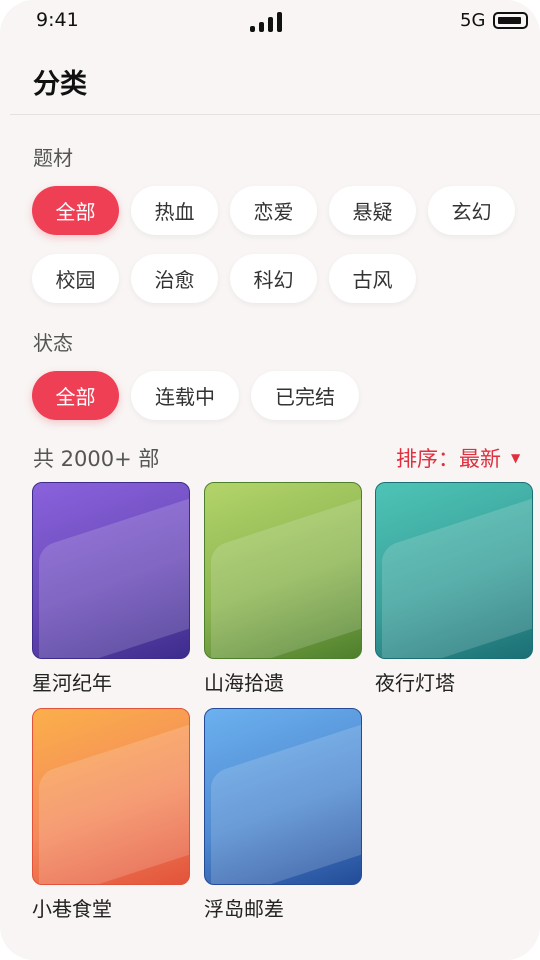 This screenshot has height=960, width=540. I want to click on genre-section-label: 题材, so click(53, 158).